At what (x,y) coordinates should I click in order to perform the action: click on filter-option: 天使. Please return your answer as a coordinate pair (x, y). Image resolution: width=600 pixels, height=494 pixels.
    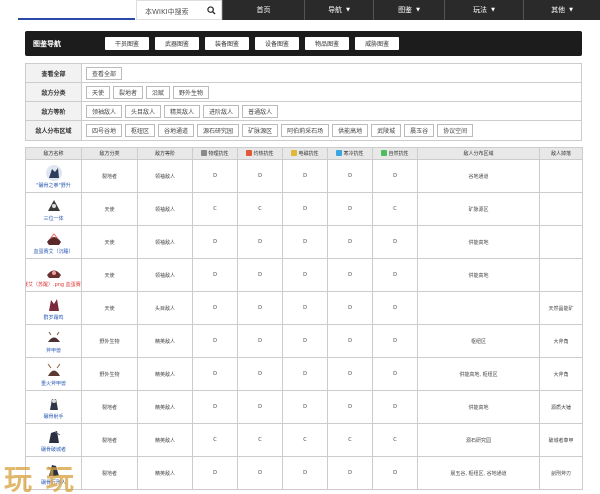
    Looking at the image, I should click on (98, 92).